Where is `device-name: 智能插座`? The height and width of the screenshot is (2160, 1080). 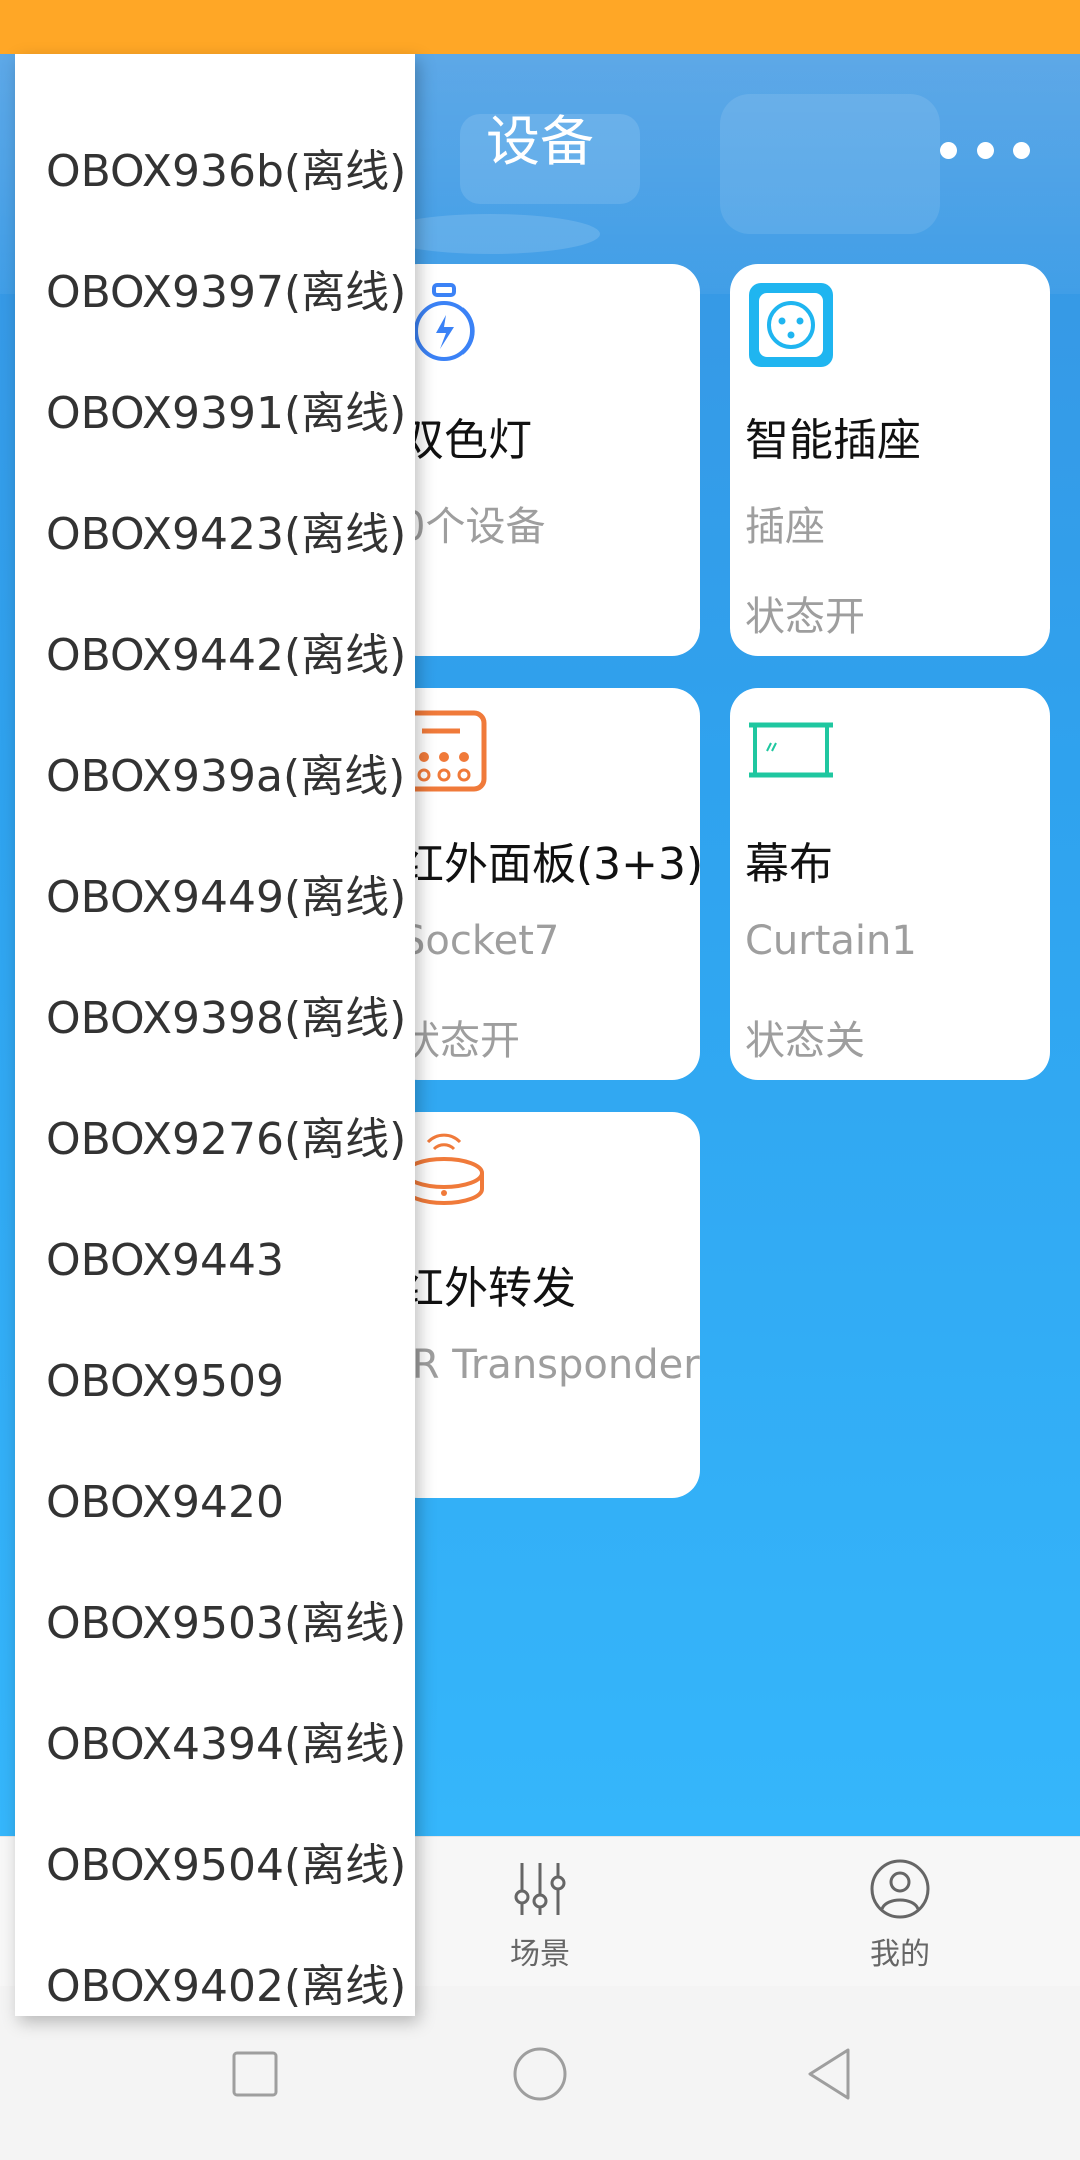 device-name: 智能插座 is located at coordinates (833, 440).